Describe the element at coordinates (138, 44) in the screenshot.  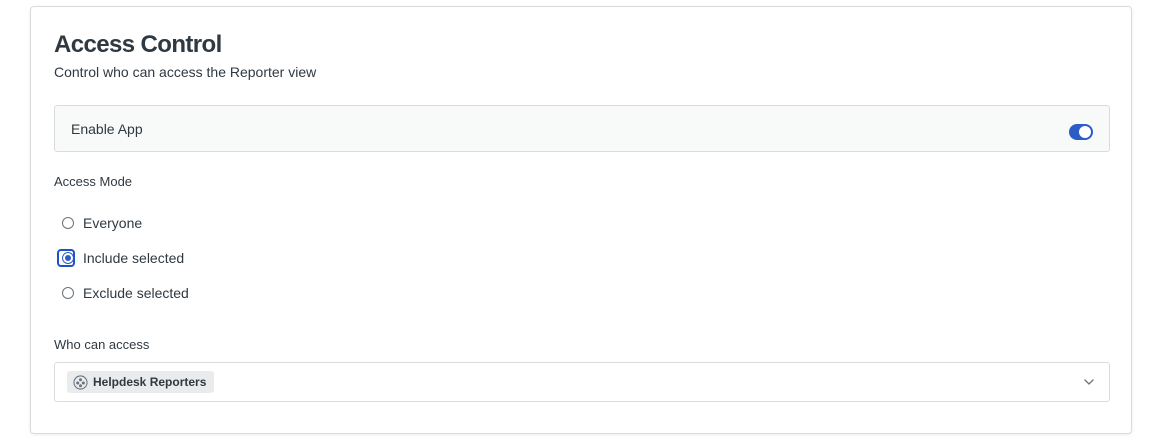
I see `page-title: Access Control` at that location.